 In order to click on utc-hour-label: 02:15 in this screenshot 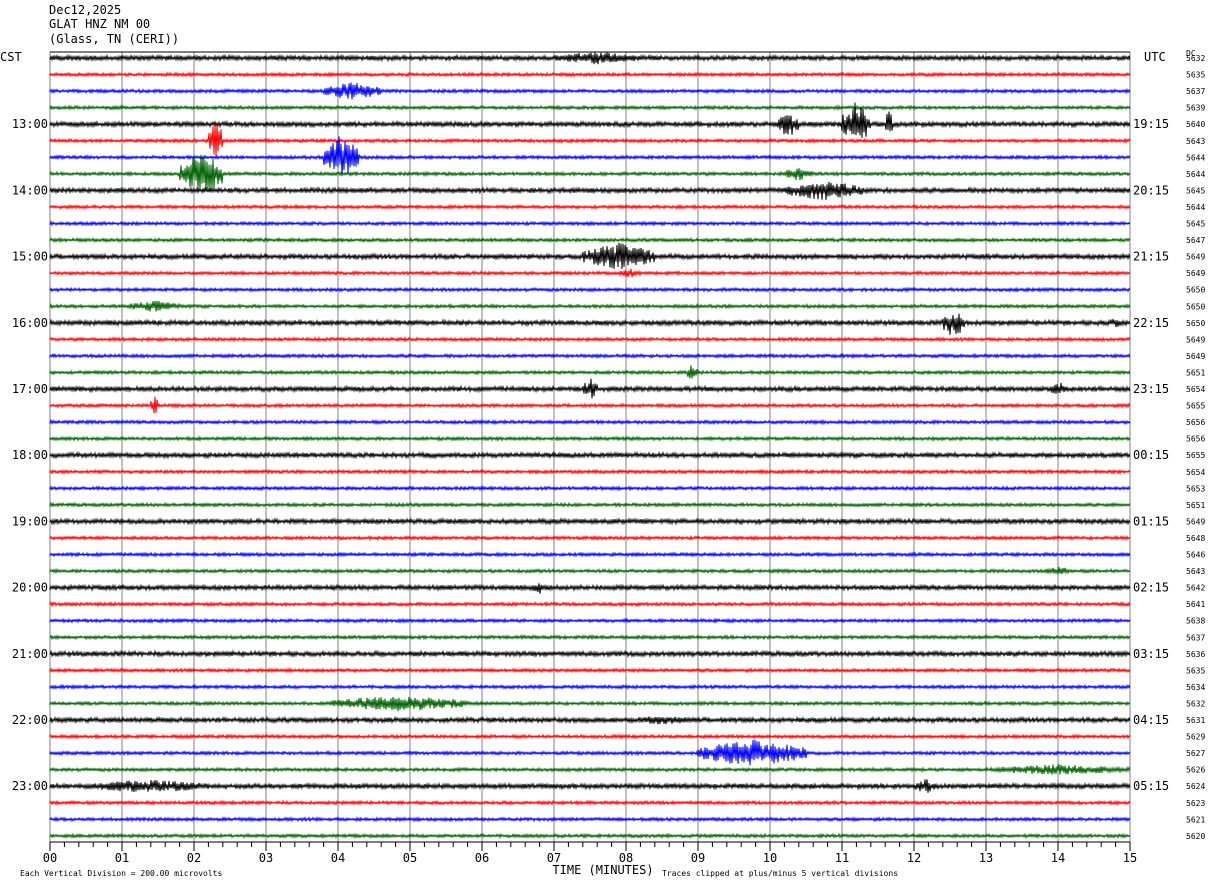, I will do `click(1151, 588)`.